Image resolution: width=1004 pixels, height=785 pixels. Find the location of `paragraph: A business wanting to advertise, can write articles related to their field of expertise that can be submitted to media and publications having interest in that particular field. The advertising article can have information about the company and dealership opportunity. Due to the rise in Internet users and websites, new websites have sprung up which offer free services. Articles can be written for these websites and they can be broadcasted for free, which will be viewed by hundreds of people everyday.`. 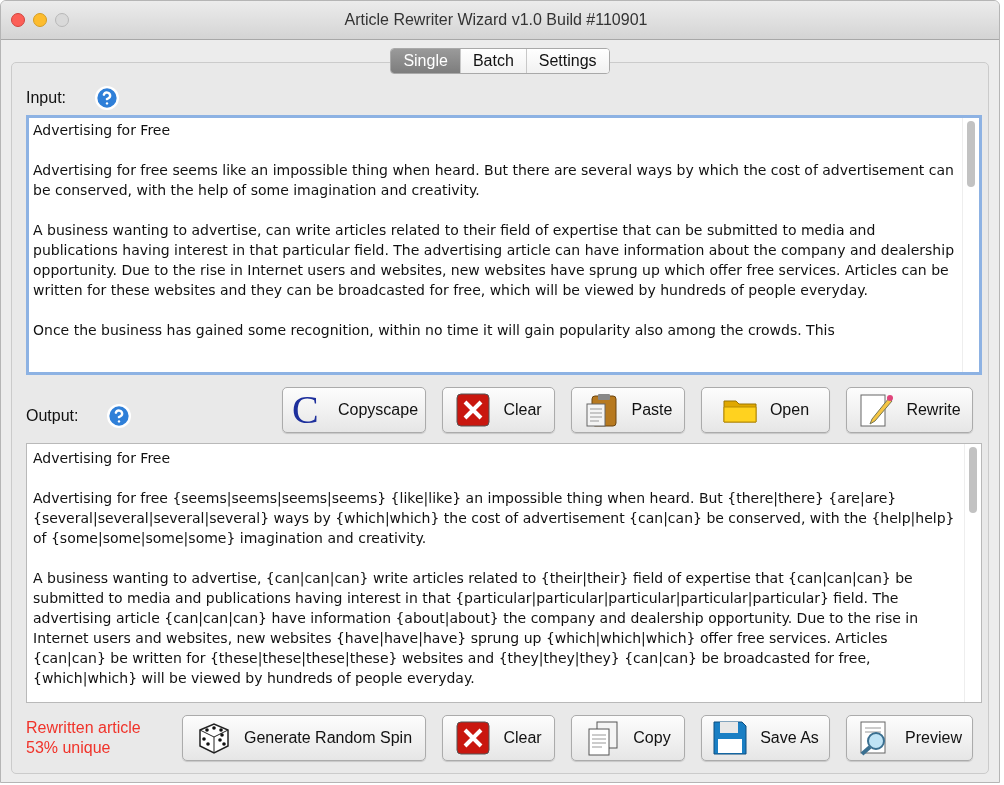

paragraph: A business wanting to advertise, can write articles related to their field of expertise that can be submitted to media and publications having interest in that particular field. The advertising article can have information about the company and dealership opportunity. Due to the rise in Internet users and websites, new websites have sprung up which offer free services. Articles can be written for these websites and they can be broadcasted for free, which will be viewed by hundreds of people everyday. is located at coordinates (494, 260).